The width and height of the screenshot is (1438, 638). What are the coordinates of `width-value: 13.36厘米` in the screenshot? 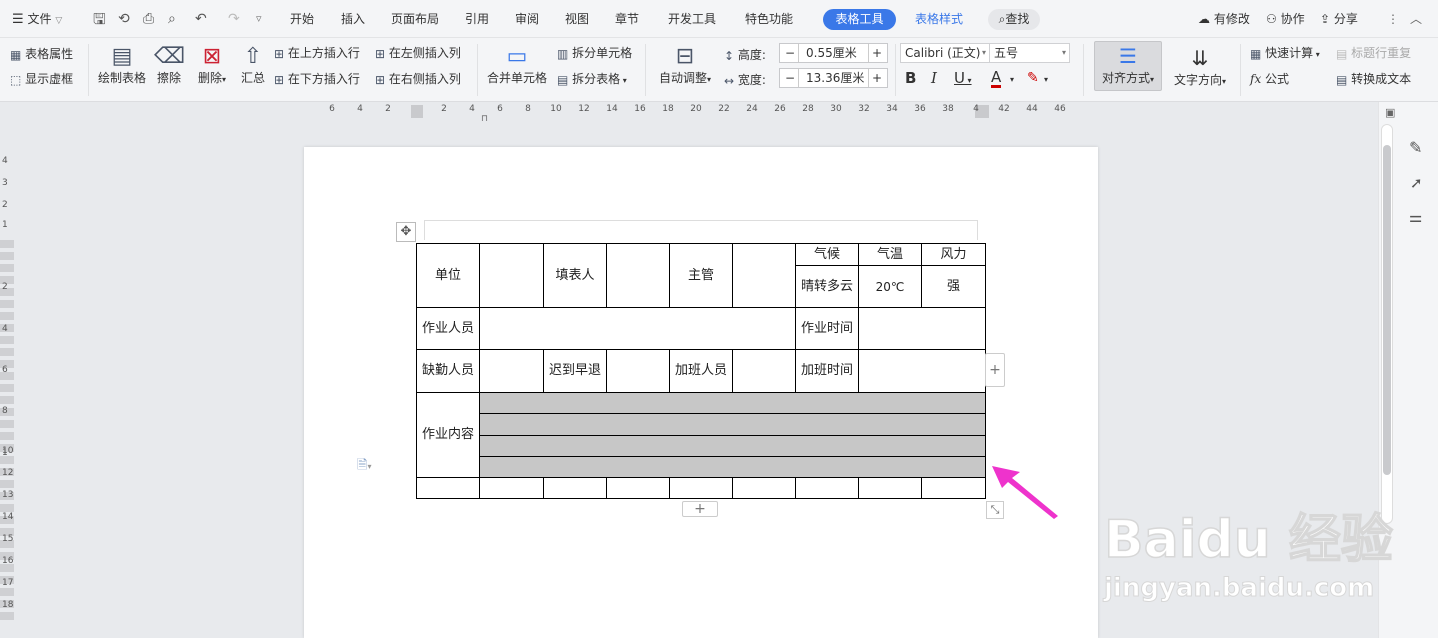 It's located at (835, 78).